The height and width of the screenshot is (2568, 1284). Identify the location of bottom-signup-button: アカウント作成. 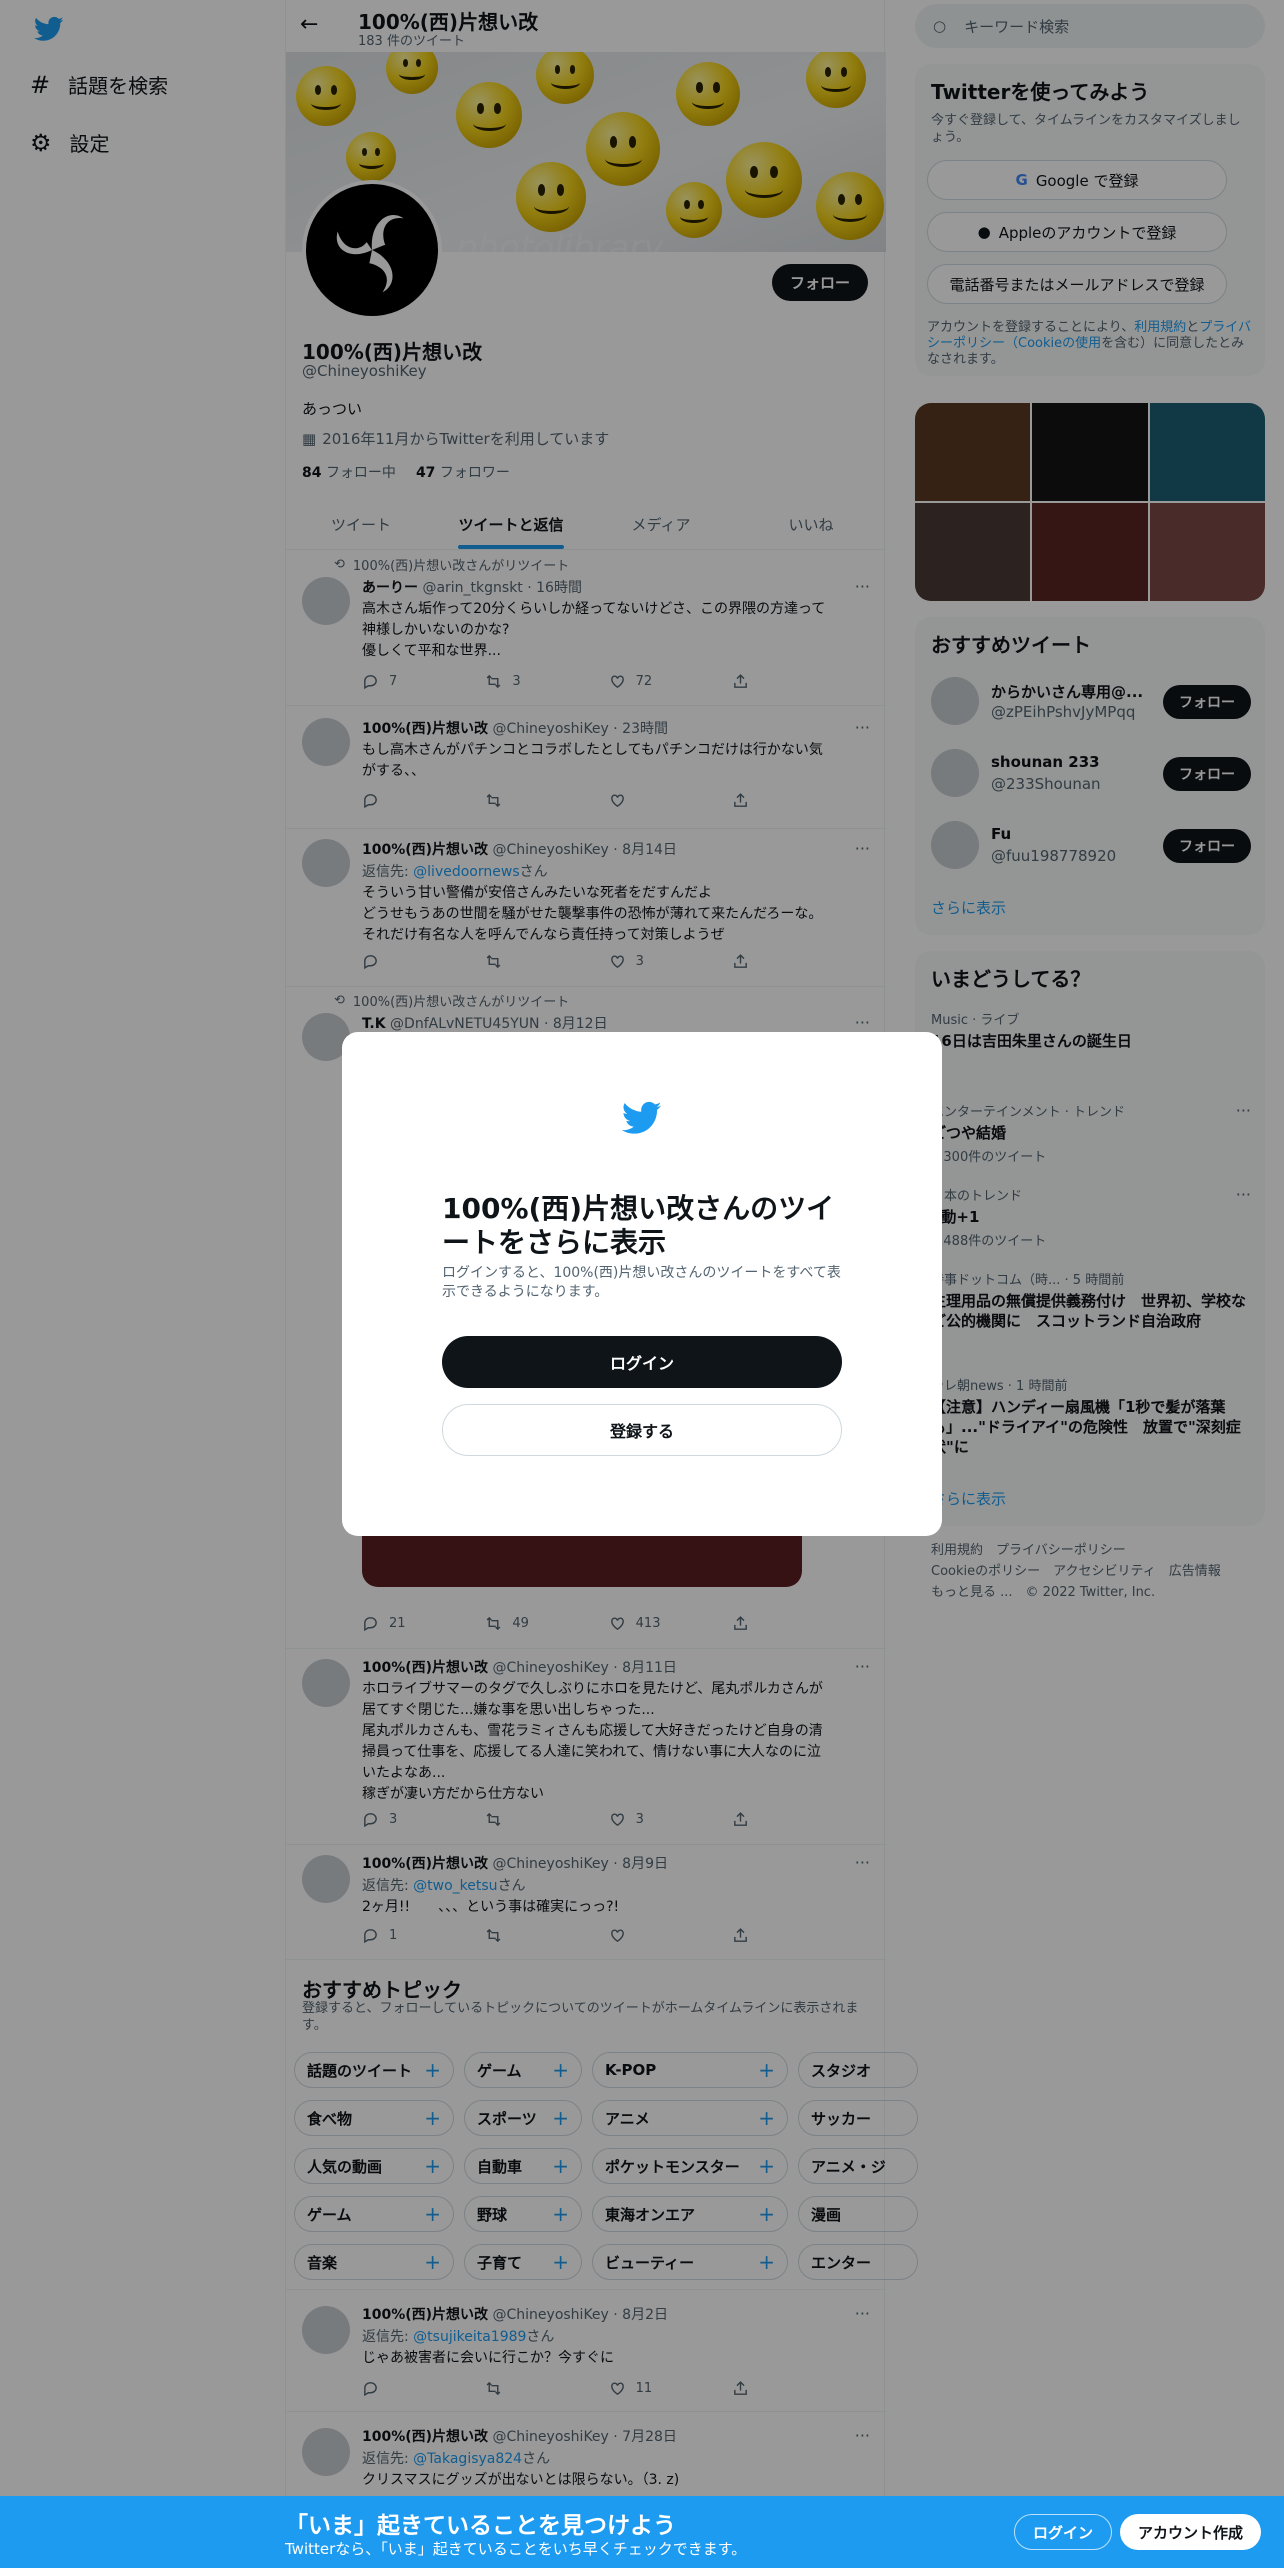
(1191, 2532).